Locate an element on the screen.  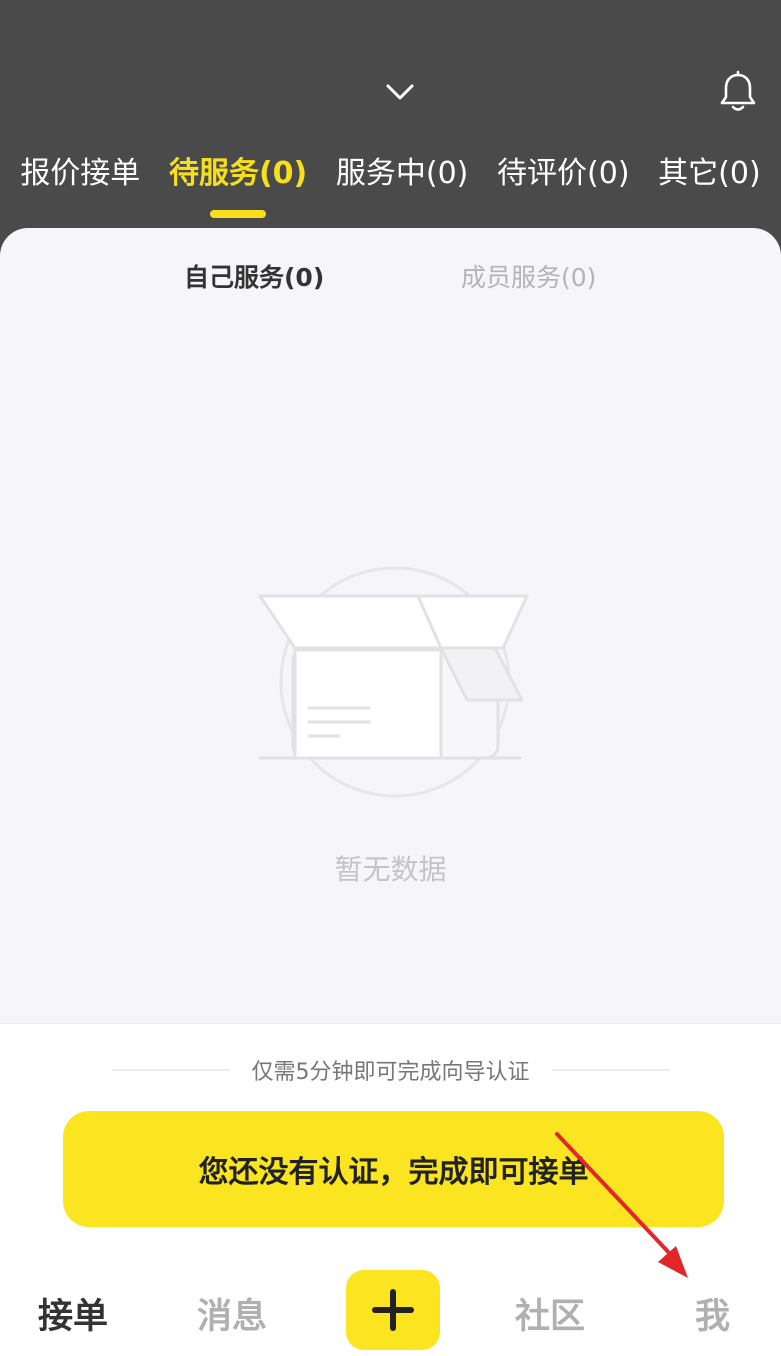
tab-label: 报价接单 is located at coordinates (80, 173).